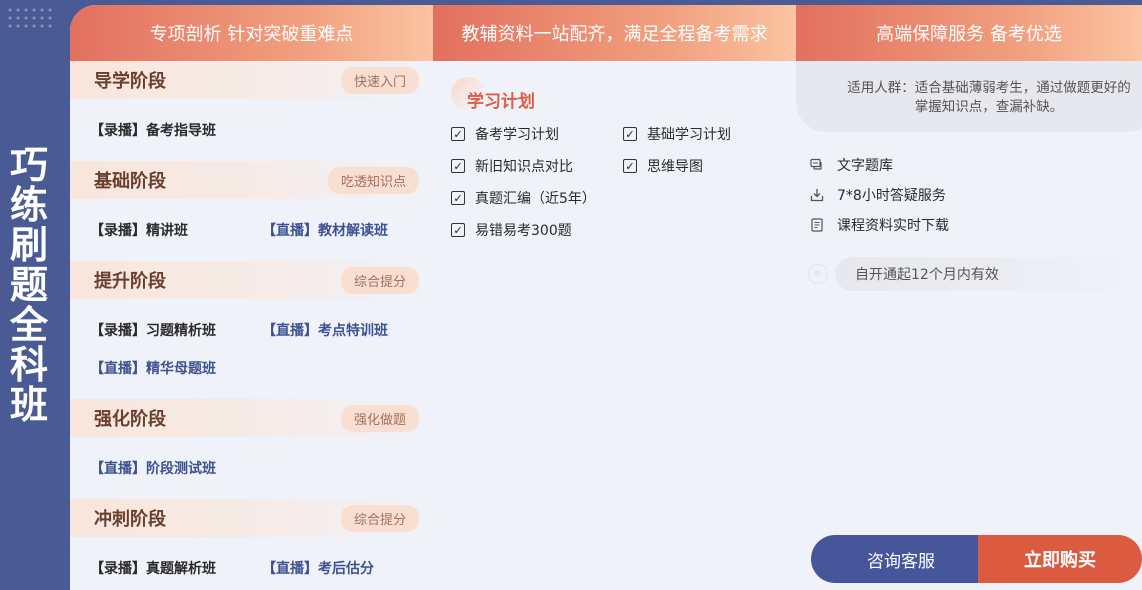 The width and height of the screenshot is (1142, 590). I want to click on course-item: 【直播】教材解读班, so click(325, 230).